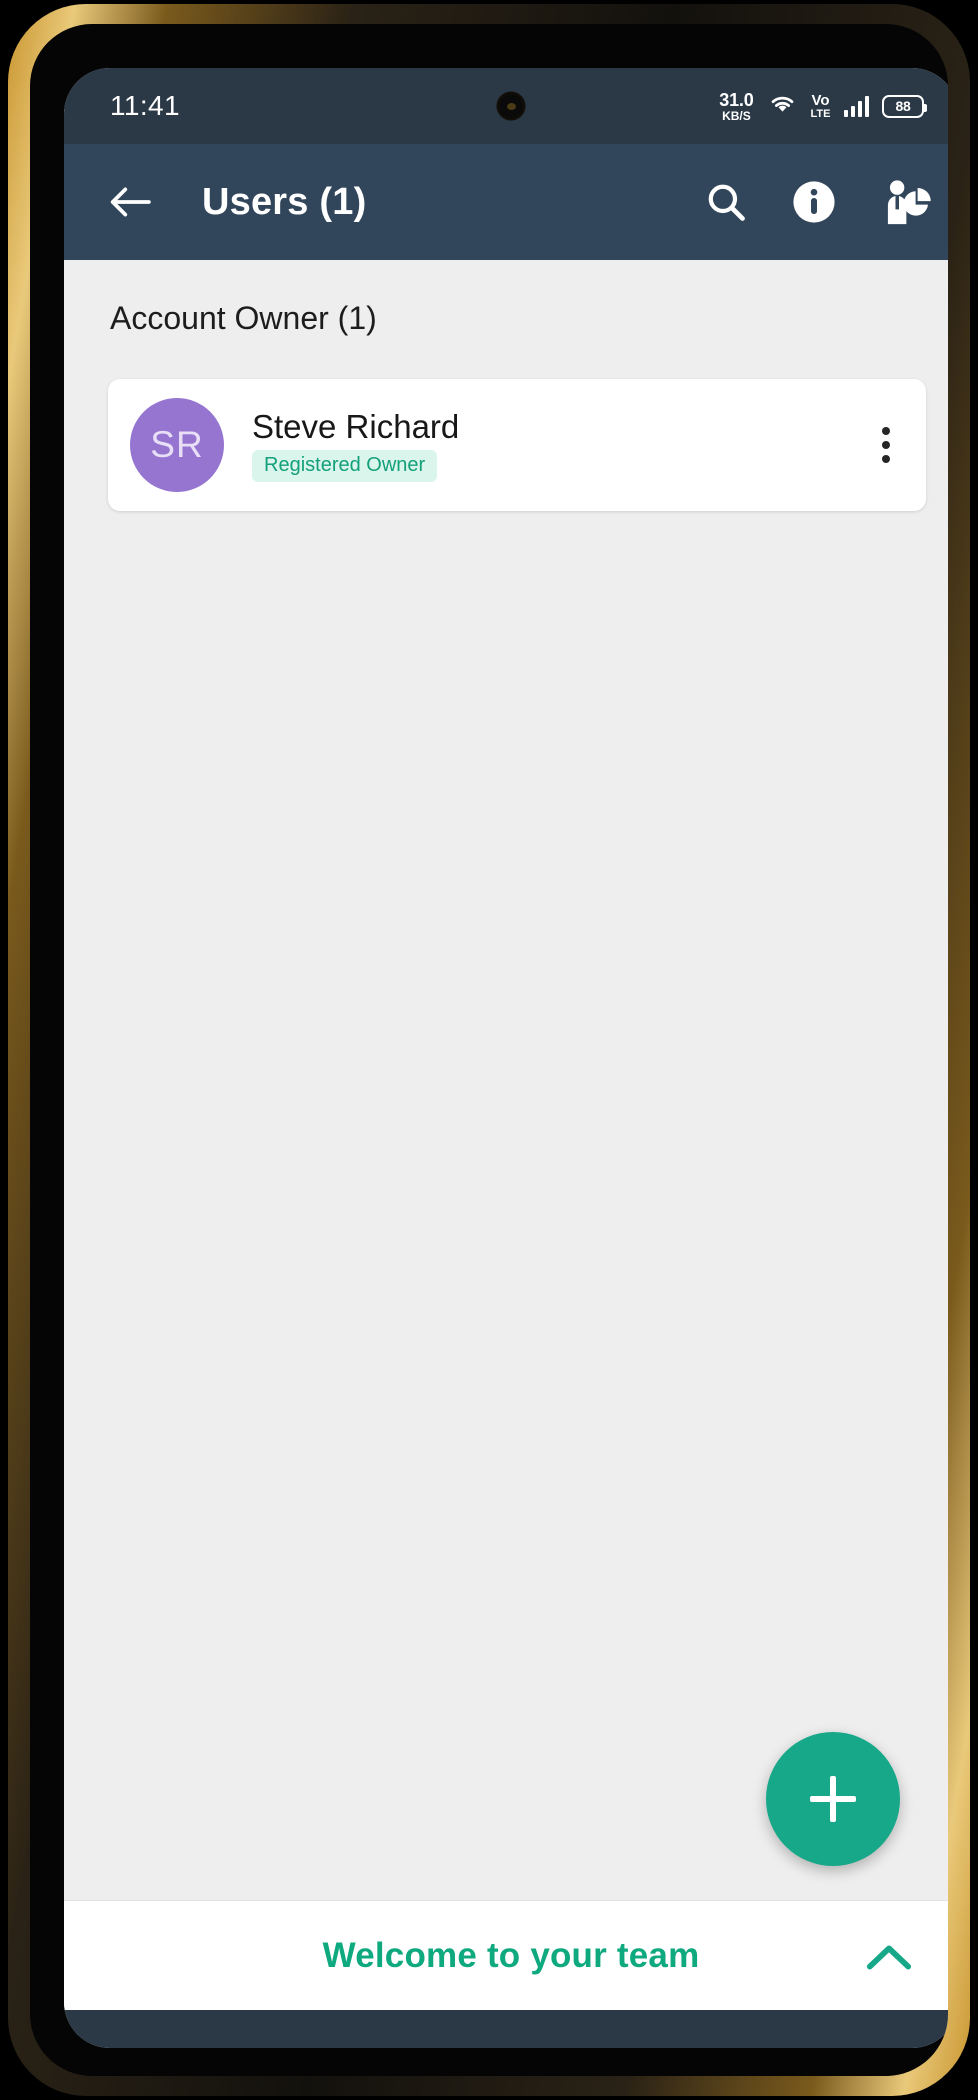  I want to click on front-camera-punchhole, so click(511, 106).